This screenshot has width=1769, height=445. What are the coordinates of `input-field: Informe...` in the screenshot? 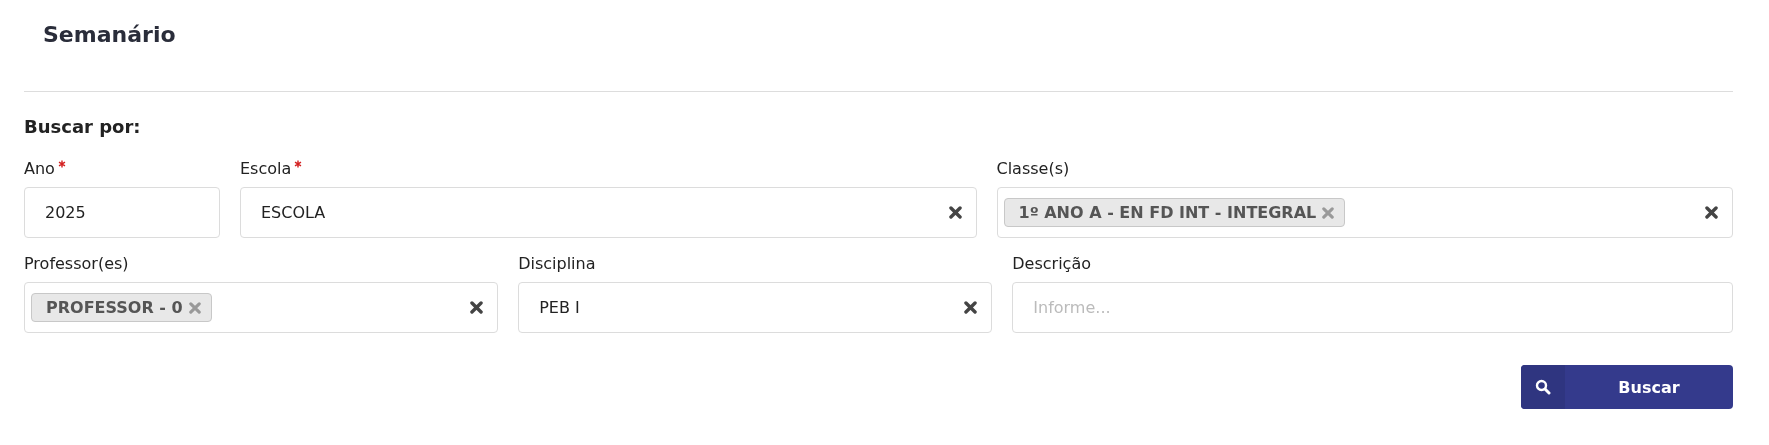 It's located at (1372, 307).